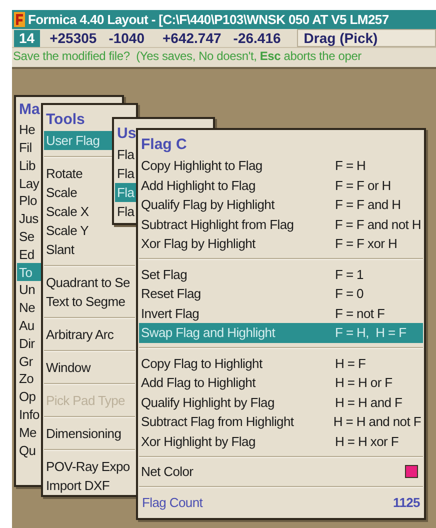 This screenshot has width=436, height=528. What do you see at coordinates (366, 38) in the screenshot?
I see `mode-field: Drag (Pick)` at bounding box center [366, 38].